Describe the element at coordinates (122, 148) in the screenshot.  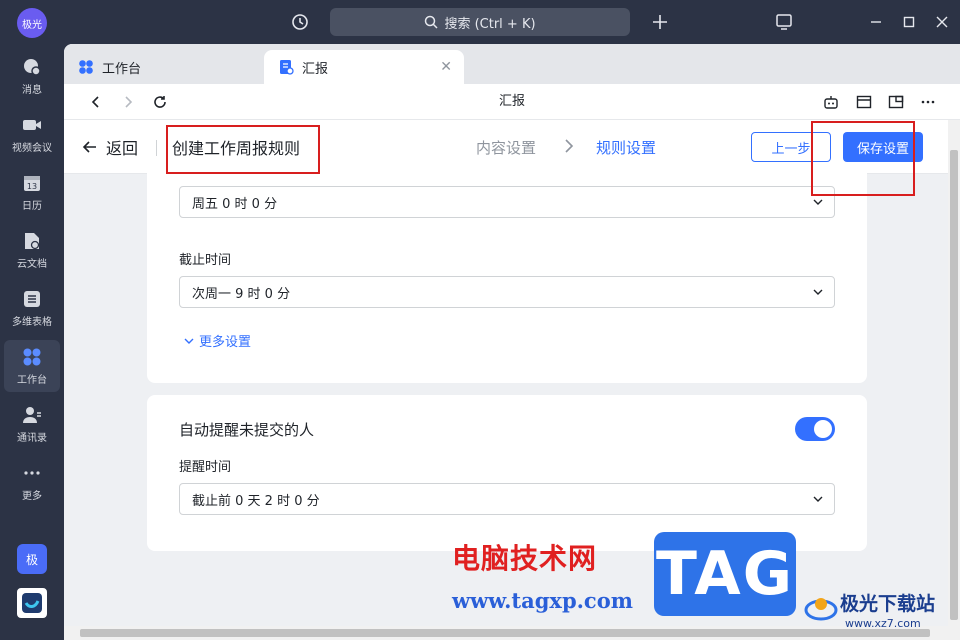
I see `back-label: 返回` at that location.